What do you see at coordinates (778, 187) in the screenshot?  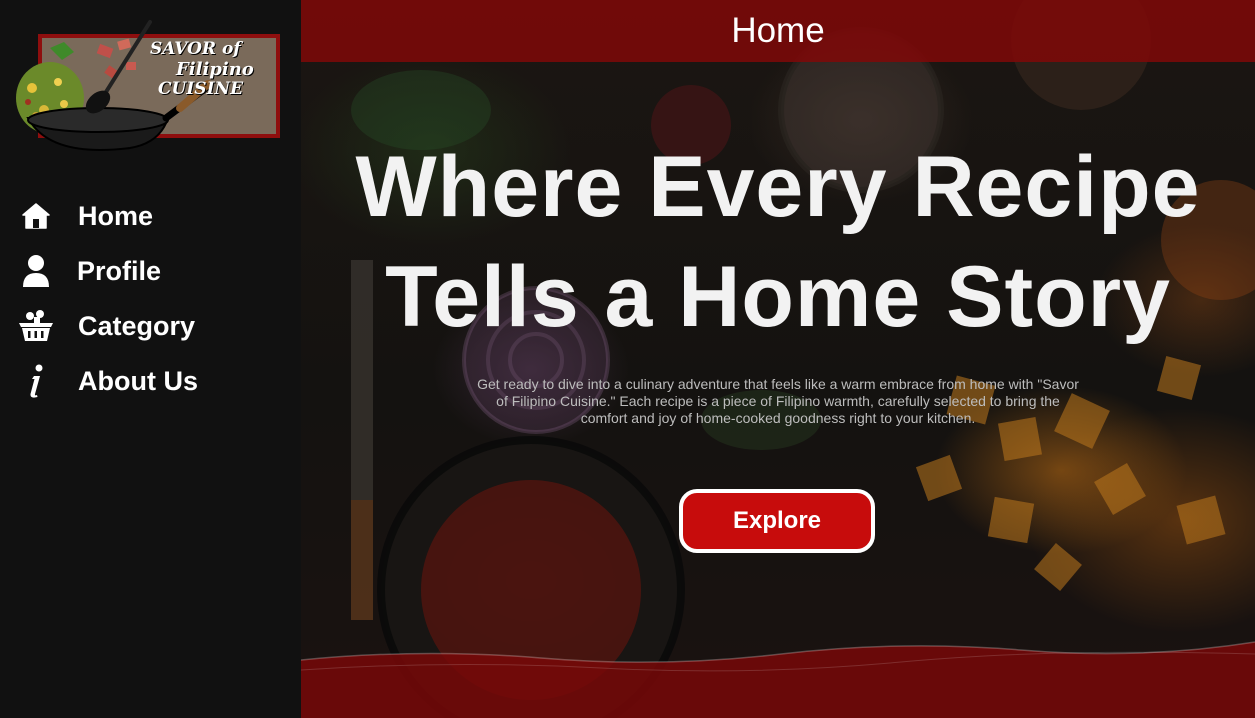 I see `headline-line-1: Where Every Recipe` at bounding box center [778, 187].